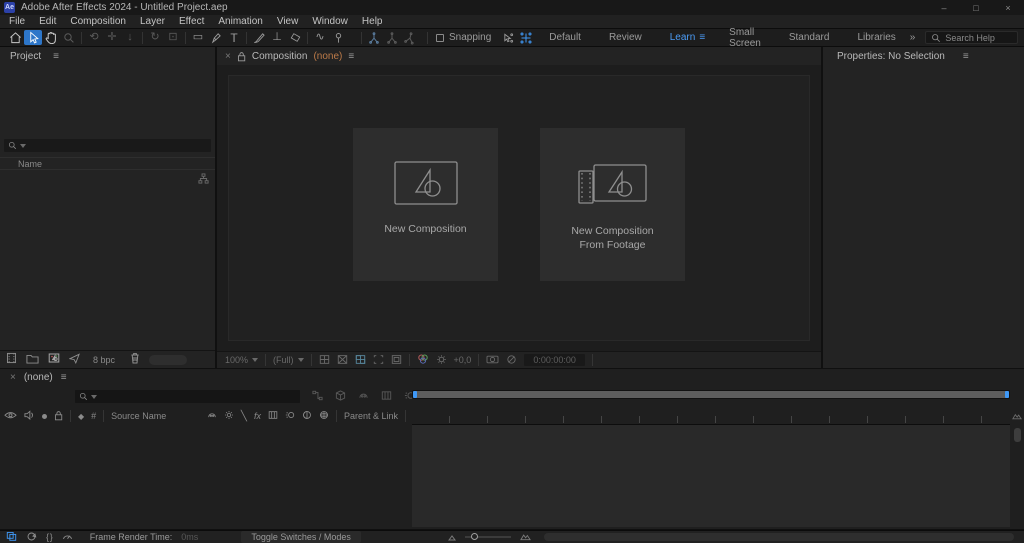 The height and width of the screenshot is (543, 1024). Describe the element at coordinates (173, 37) in the screenshot. I see `camera-tool: ⊡` at that location.